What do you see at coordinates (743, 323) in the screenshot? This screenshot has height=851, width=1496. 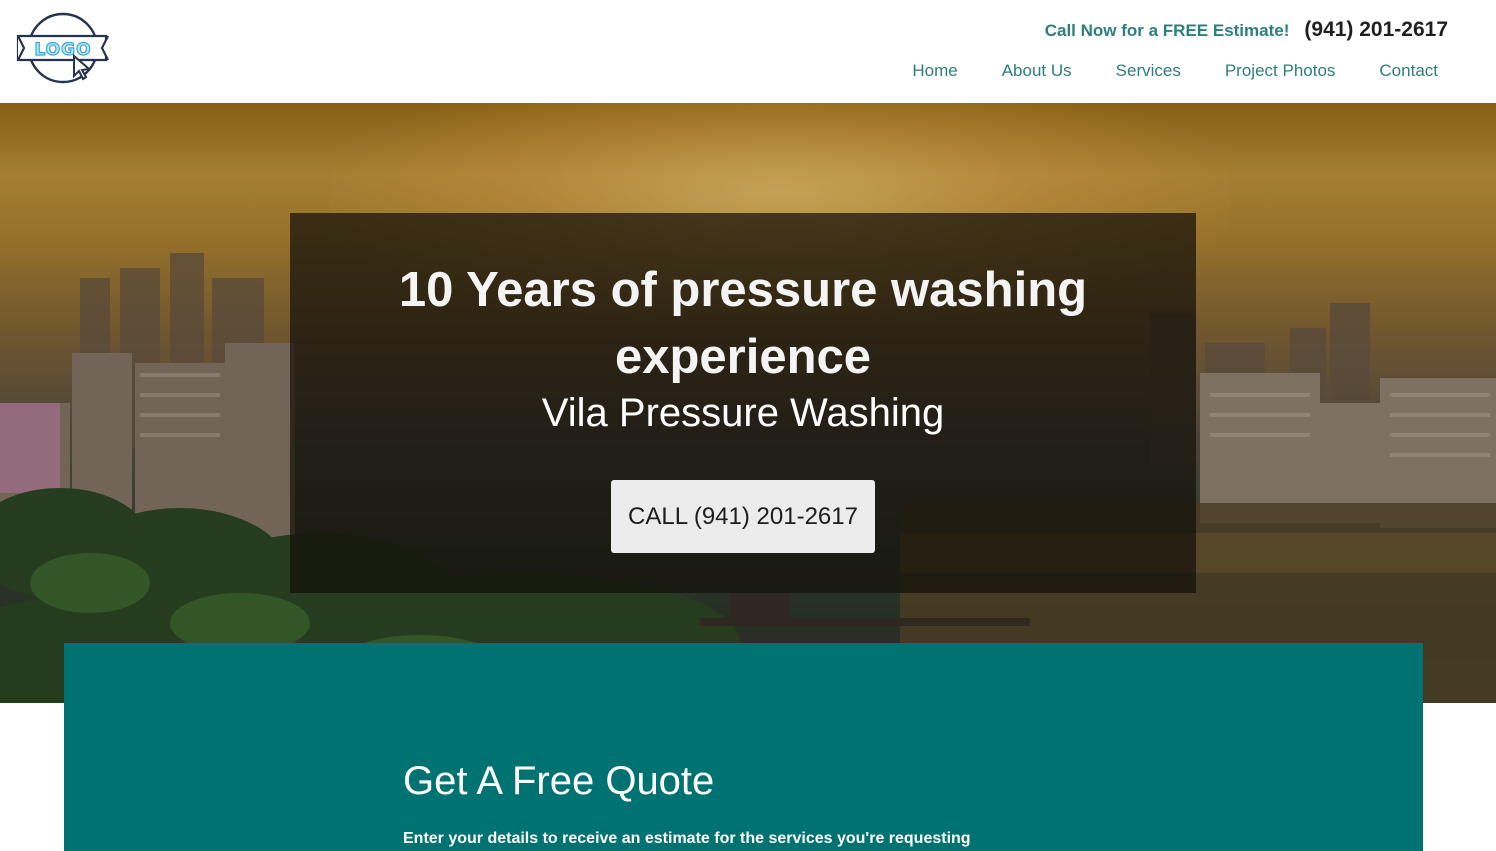 I see `hero-title: 10 Years of pressure washing experience` at bounding box center [743, 323].